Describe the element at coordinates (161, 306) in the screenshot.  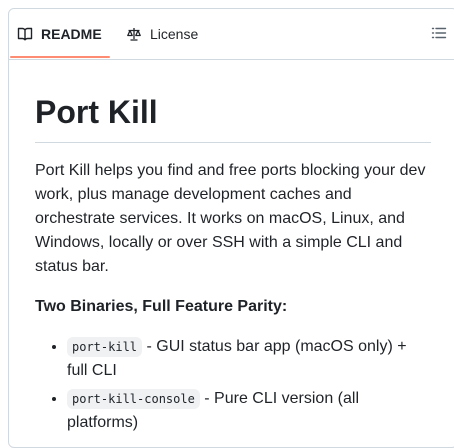
I see `section-heading: Two Binaries, Full Feature Parity:` at that location.